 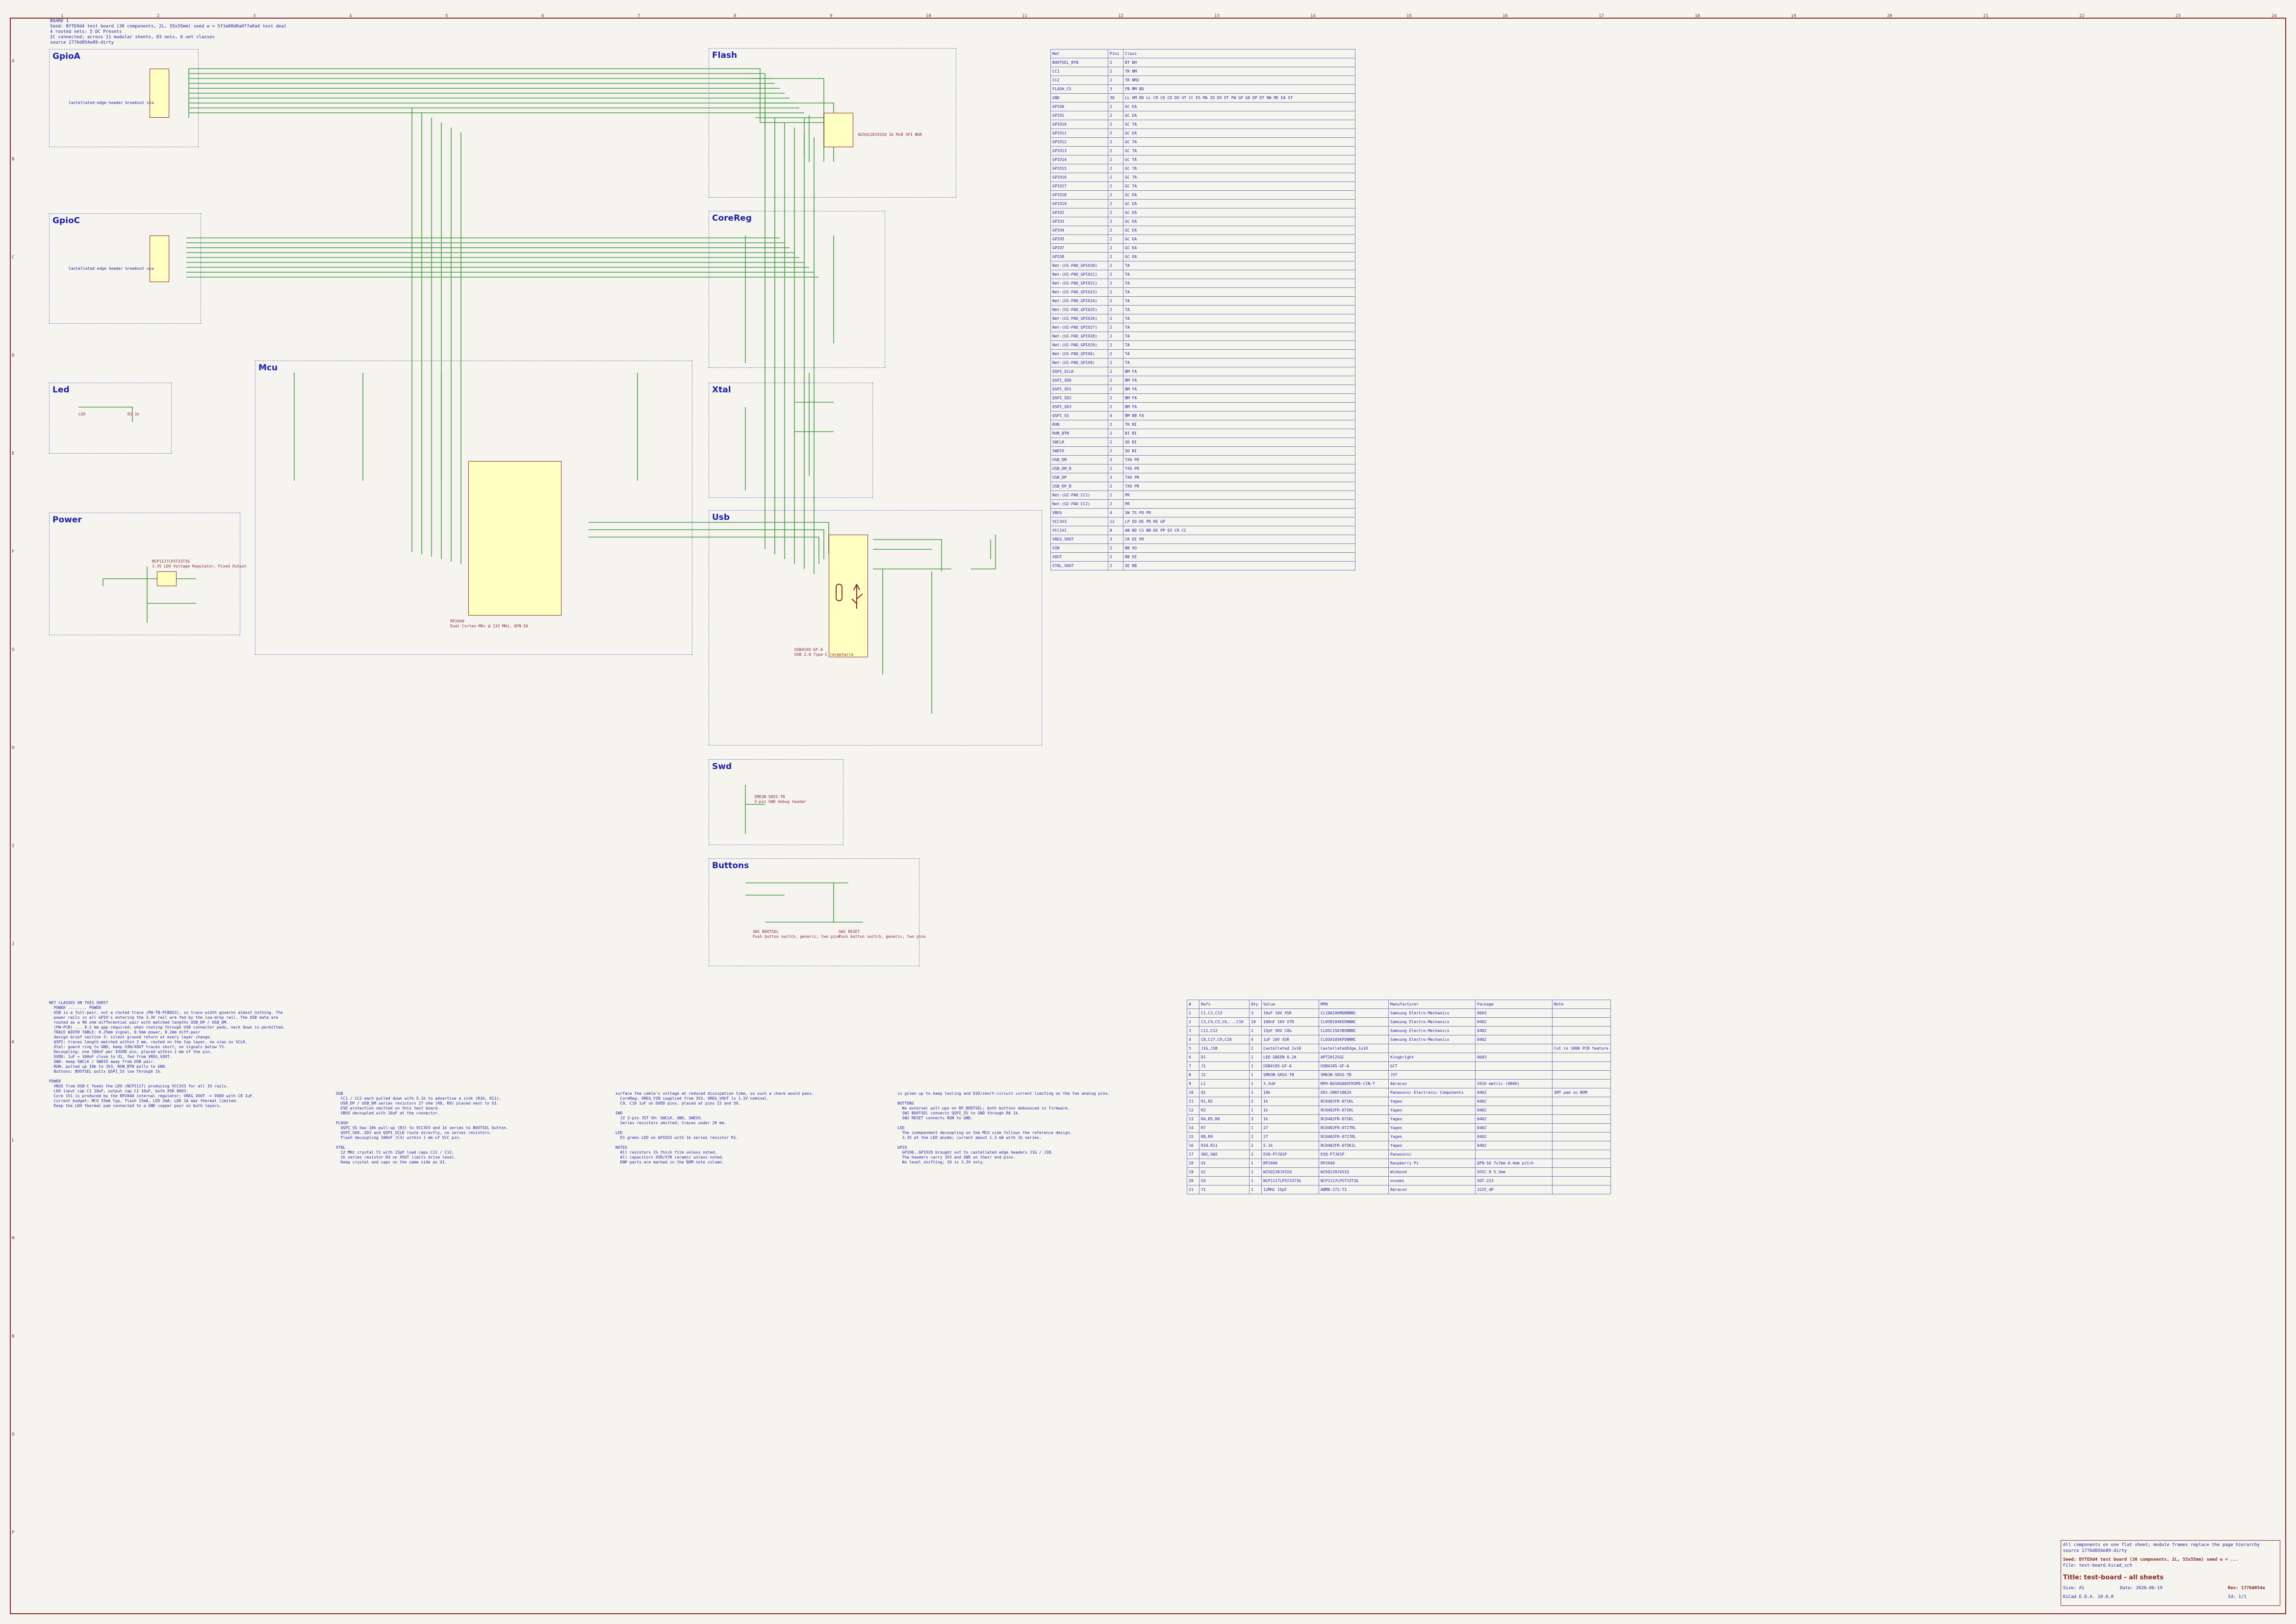 What do you see at coordinates (514, 538) in the screenshot?
I see `mcu-rp2040` at bounding box center [514, 538].